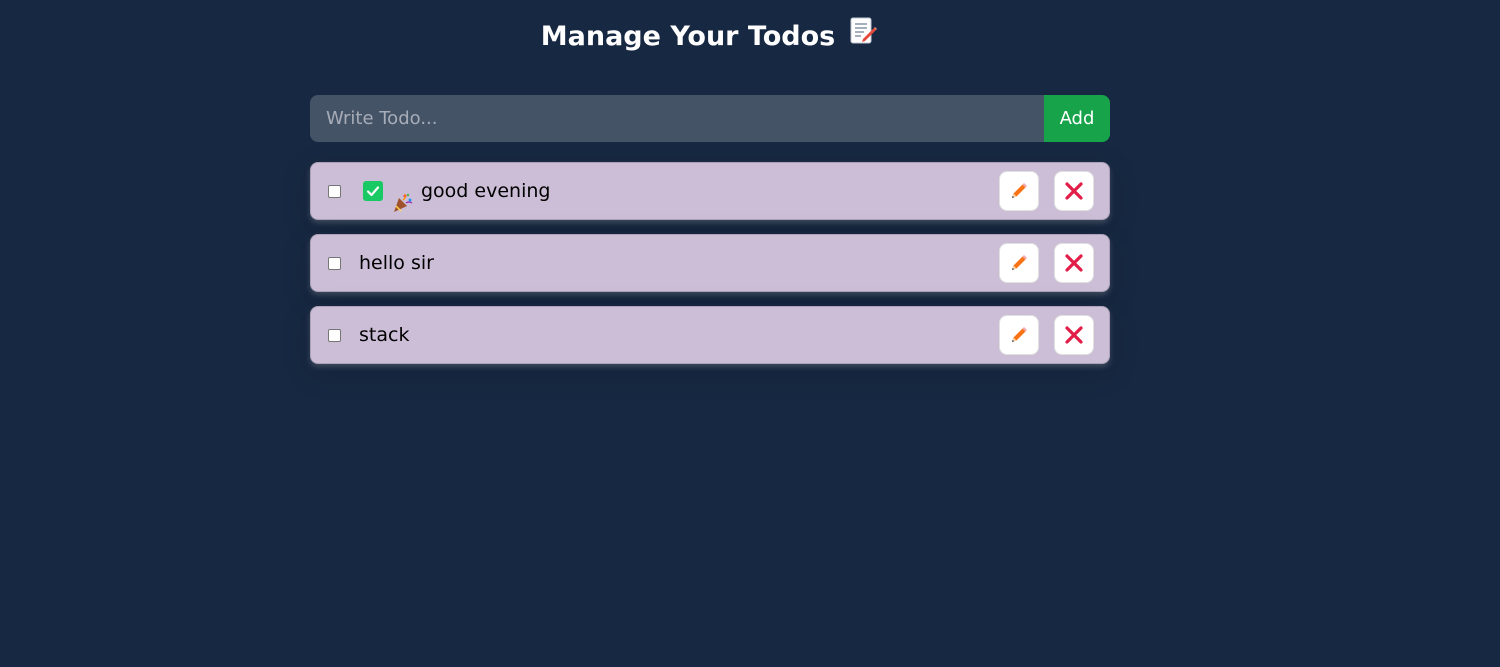  I want to click on todo-text-wrapper: hello sir, so click(396, 263).